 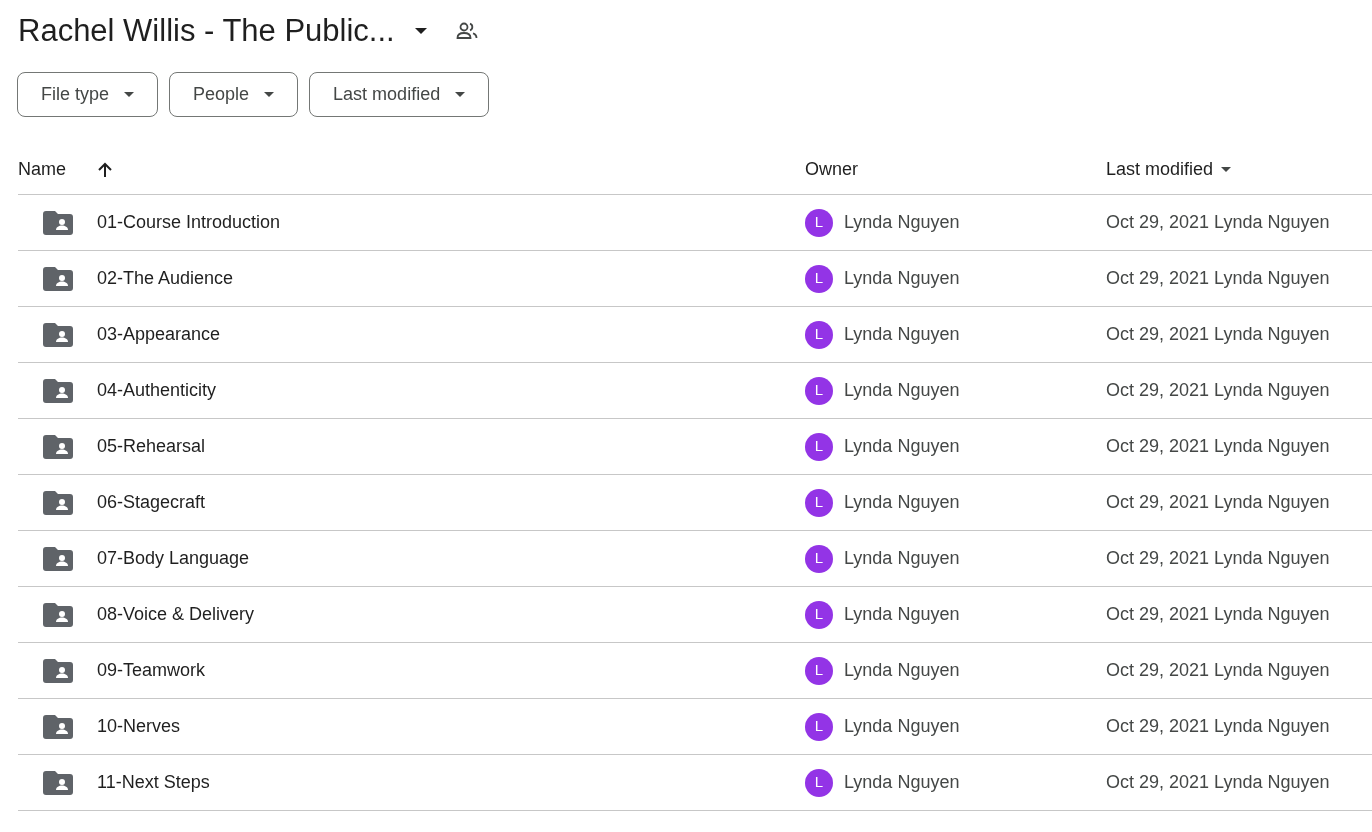 I want to click on file-row: 06-Stagecraft L Lynda Nguyen Oct 29, 2021 Lynda Nguyen, so click(x=695, y=503).